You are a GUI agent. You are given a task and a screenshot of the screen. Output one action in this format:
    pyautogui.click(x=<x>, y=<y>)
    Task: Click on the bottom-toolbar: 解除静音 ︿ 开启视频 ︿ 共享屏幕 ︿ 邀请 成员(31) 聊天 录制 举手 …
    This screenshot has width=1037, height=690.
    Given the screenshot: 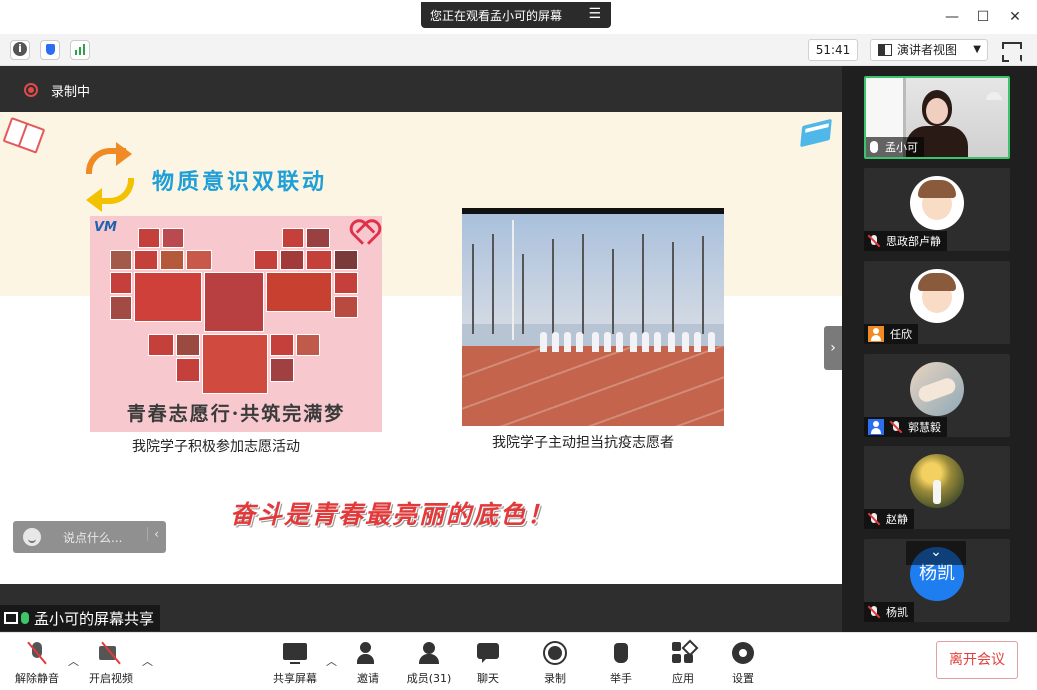 What is the action you would take?
    pyautogui.click(x=518, y=661)
    